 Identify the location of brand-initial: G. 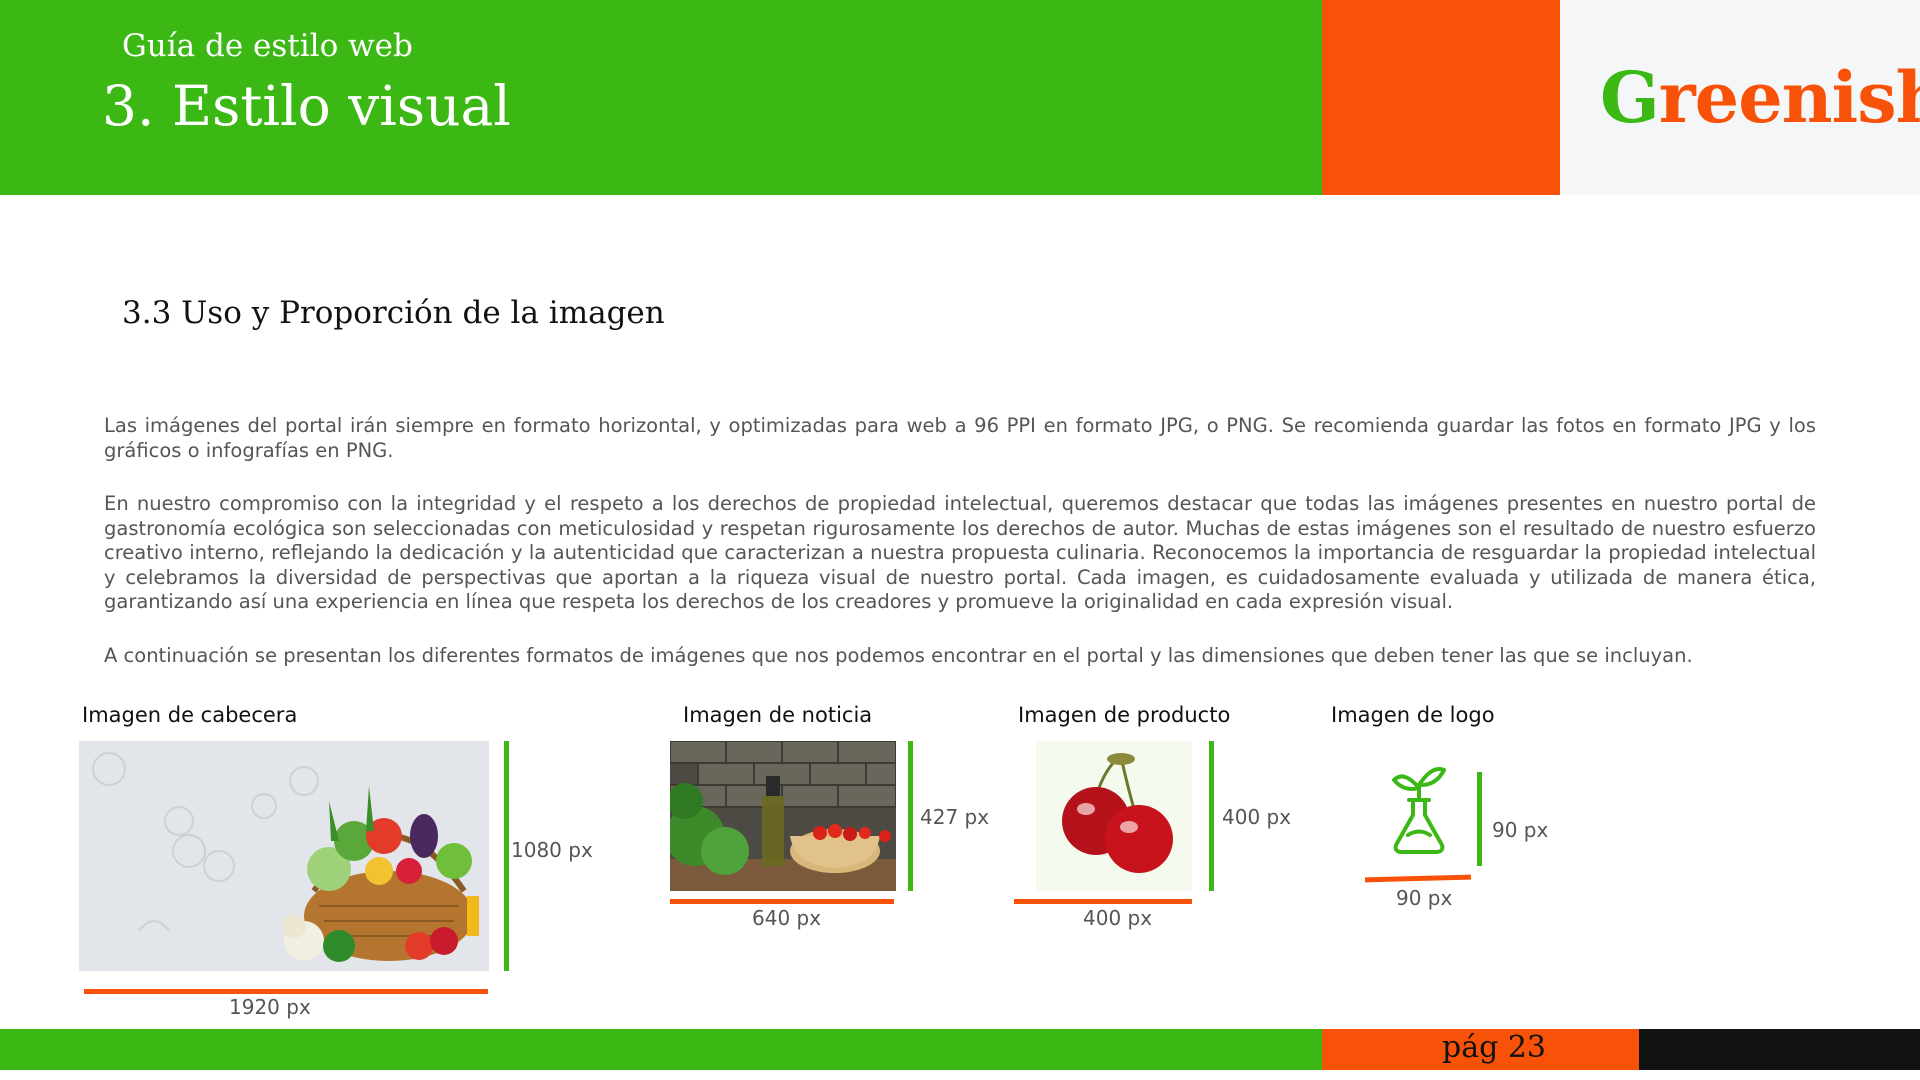
(1630, 97).